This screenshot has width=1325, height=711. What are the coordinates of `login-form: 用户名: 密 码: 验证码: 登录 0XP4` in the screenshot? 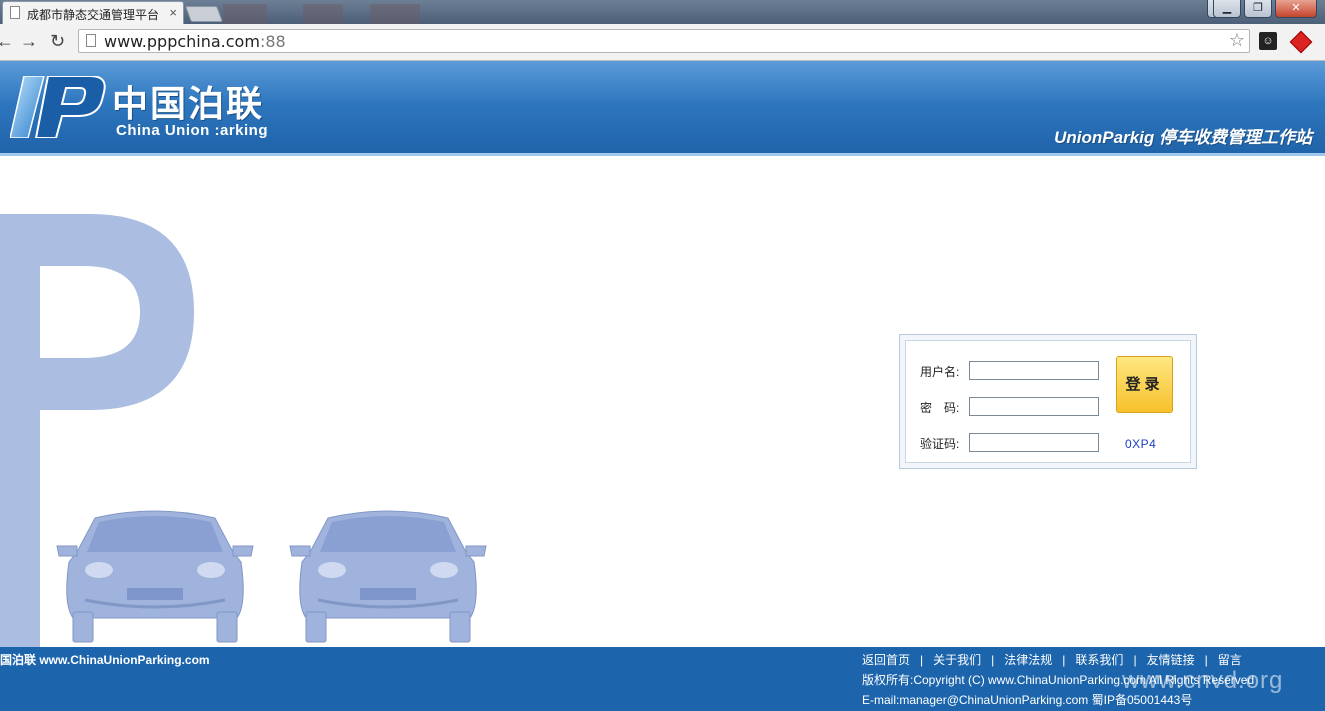 It's located at (1048, 401).